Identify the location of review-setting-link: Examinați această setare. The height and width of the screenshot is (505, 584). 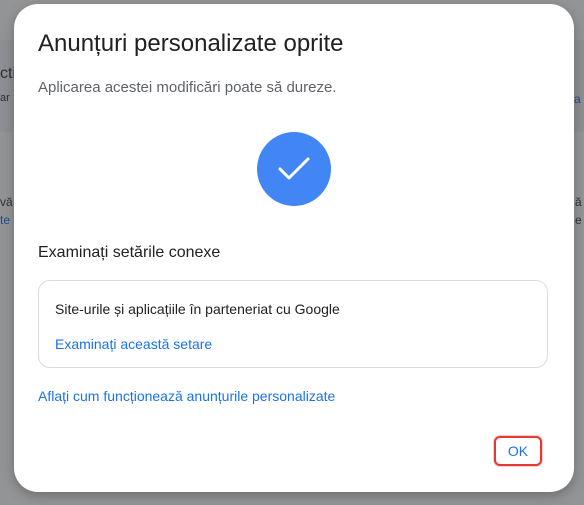
(133, 344).